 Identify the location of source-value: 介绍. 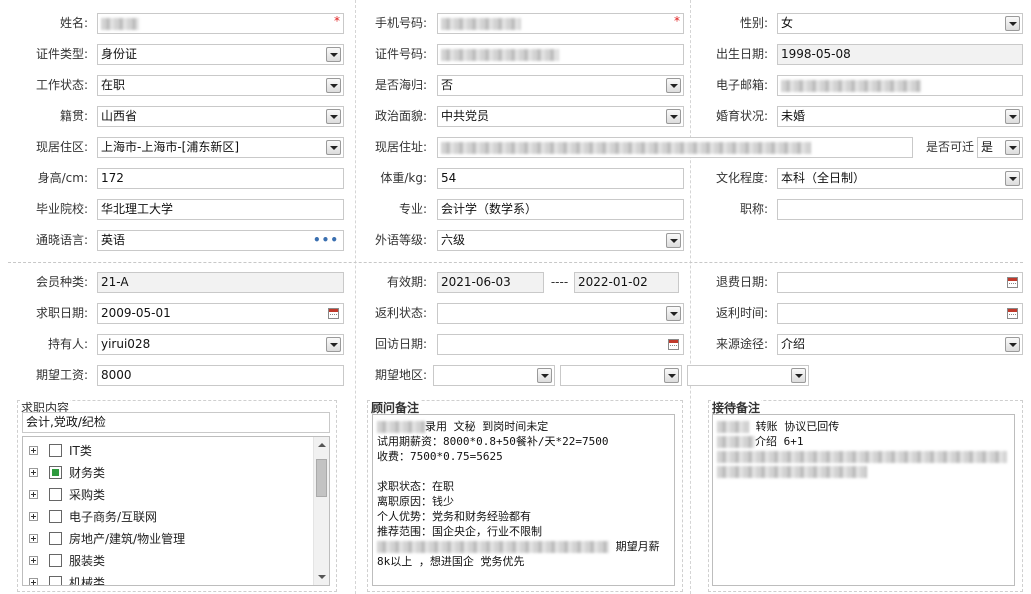
(793, 344).